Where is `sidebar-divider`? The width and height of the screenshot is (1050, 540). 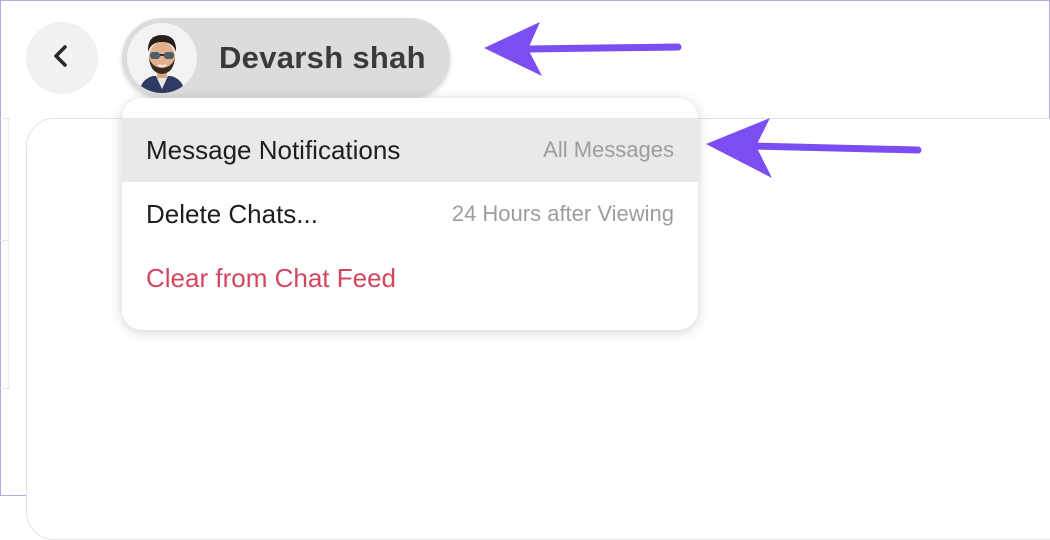
sidebar-divider is located at coordinates (5, 388).